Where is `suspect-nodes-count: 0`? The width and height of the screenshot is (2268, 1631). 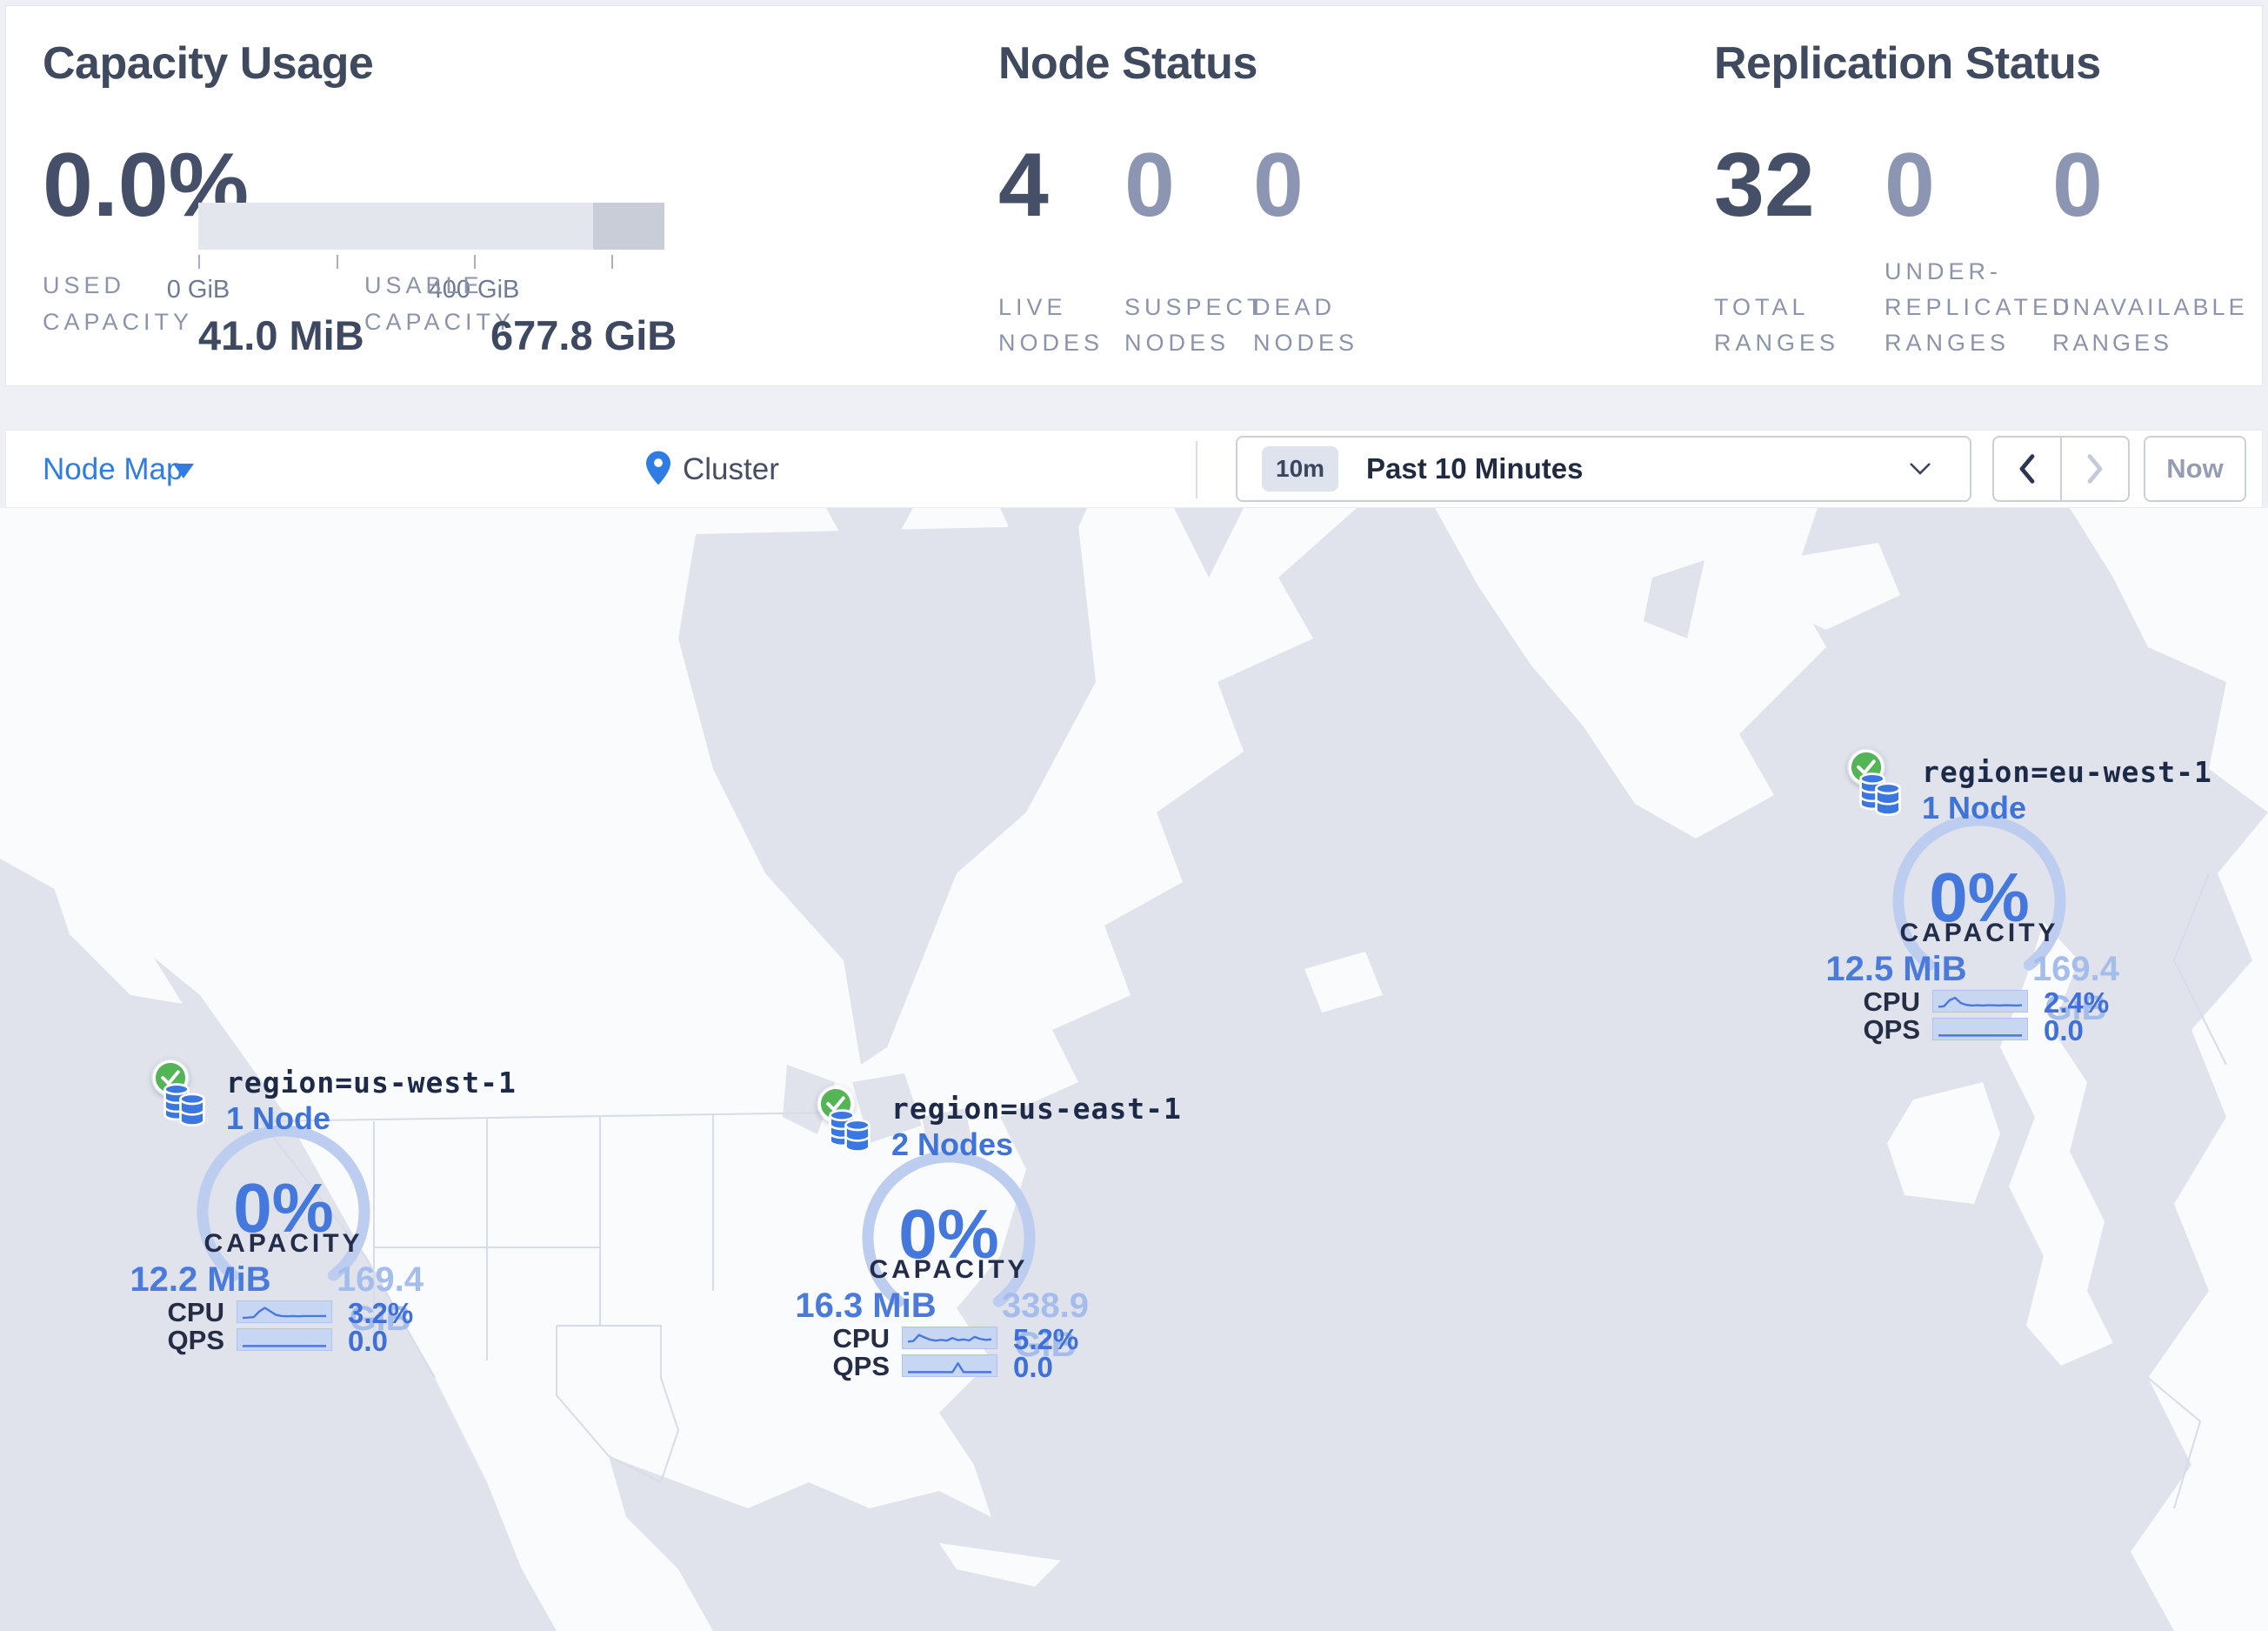
suspect-nodes-count: 0 is located at coordinates (1149, 185).